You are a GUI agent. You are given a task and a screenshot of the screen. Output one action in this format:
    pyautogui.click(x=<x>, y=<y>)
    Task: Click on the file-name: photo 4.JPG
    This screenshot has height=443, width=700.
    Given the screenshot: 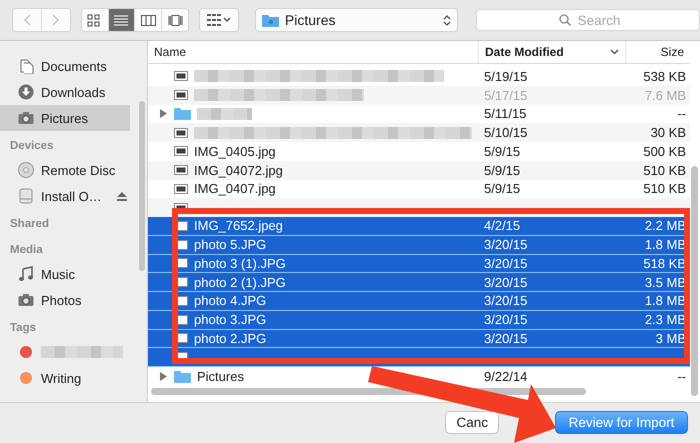 What is the action you would take?
    pyautogui.click(x=230, y=300)
    